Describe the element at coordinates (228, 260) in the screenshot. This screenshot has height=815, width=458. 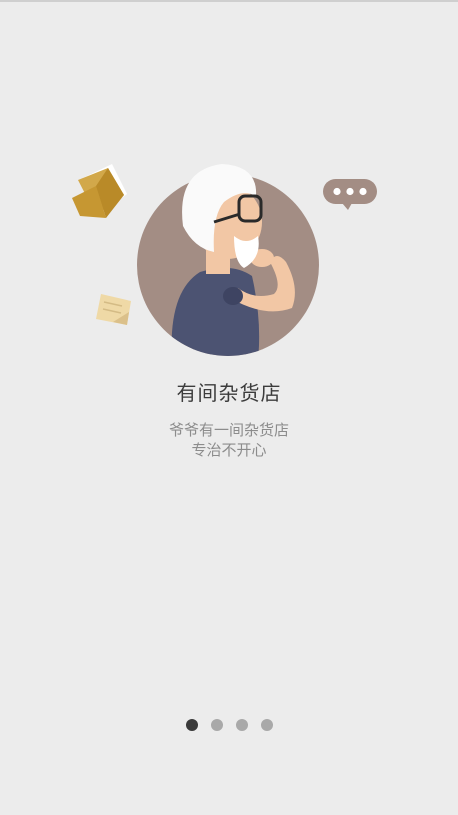
I see `old-man-avatar` at that location.